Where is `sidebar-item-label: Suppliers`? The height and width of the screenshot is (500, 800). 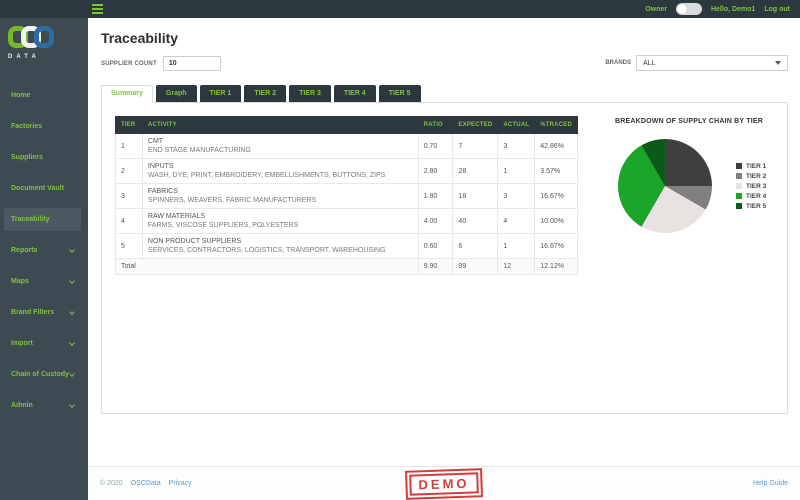 sidebar-item-label: Suppliers is located at coordinates (27, 157).